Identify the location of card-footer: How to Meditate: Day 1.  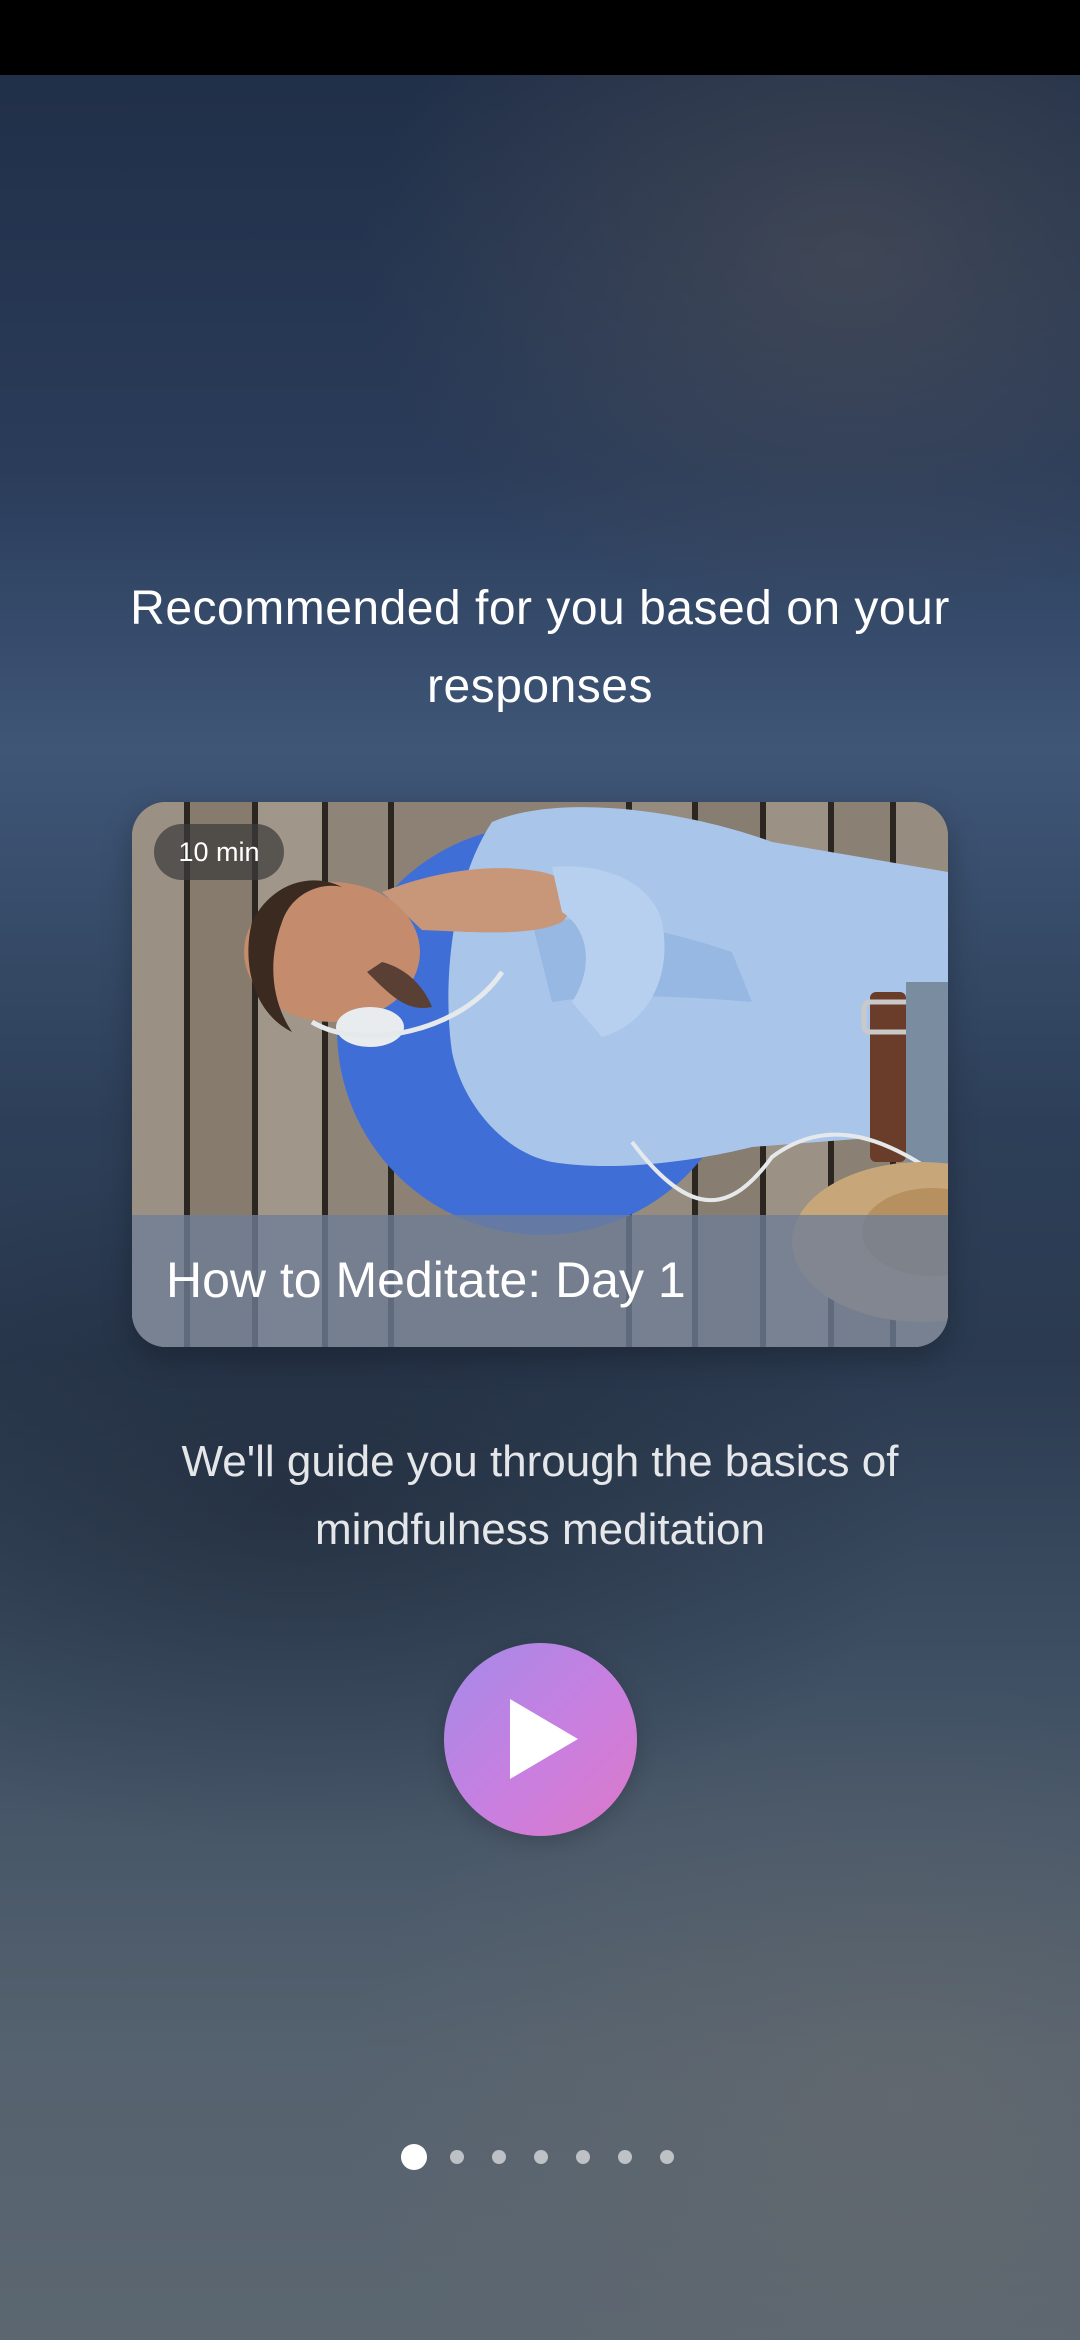
(540, 1281).